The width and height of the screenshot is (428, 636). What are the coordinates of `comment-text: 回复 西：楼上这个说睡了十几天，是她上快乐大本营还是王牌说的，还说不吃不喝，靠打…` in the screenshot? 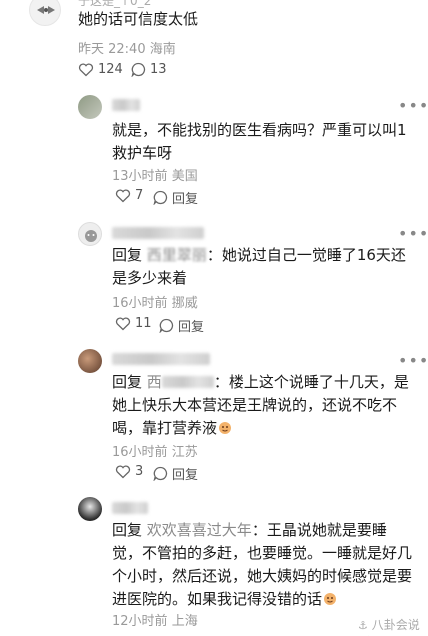 It's located at (263, 405).